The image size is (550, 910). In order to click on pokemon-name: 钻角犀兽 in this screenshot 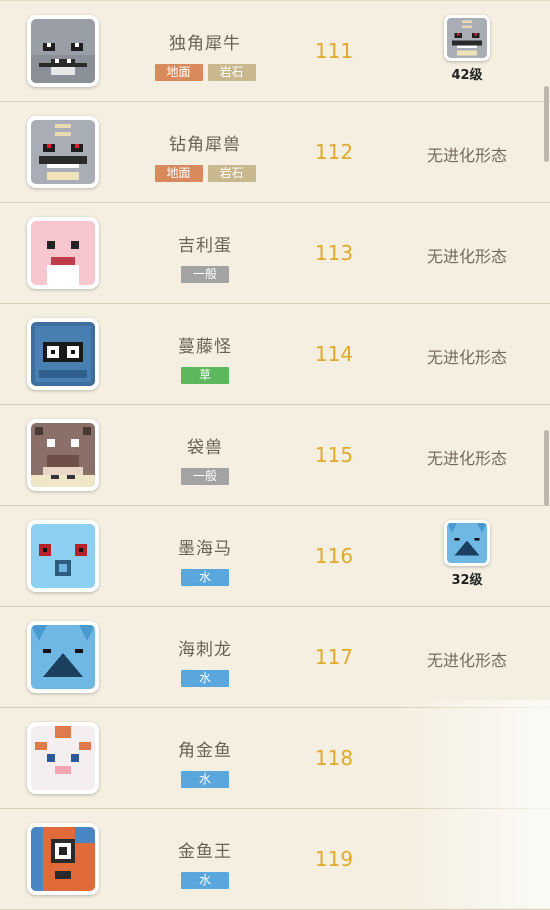, I will do `click(205, 145)`.